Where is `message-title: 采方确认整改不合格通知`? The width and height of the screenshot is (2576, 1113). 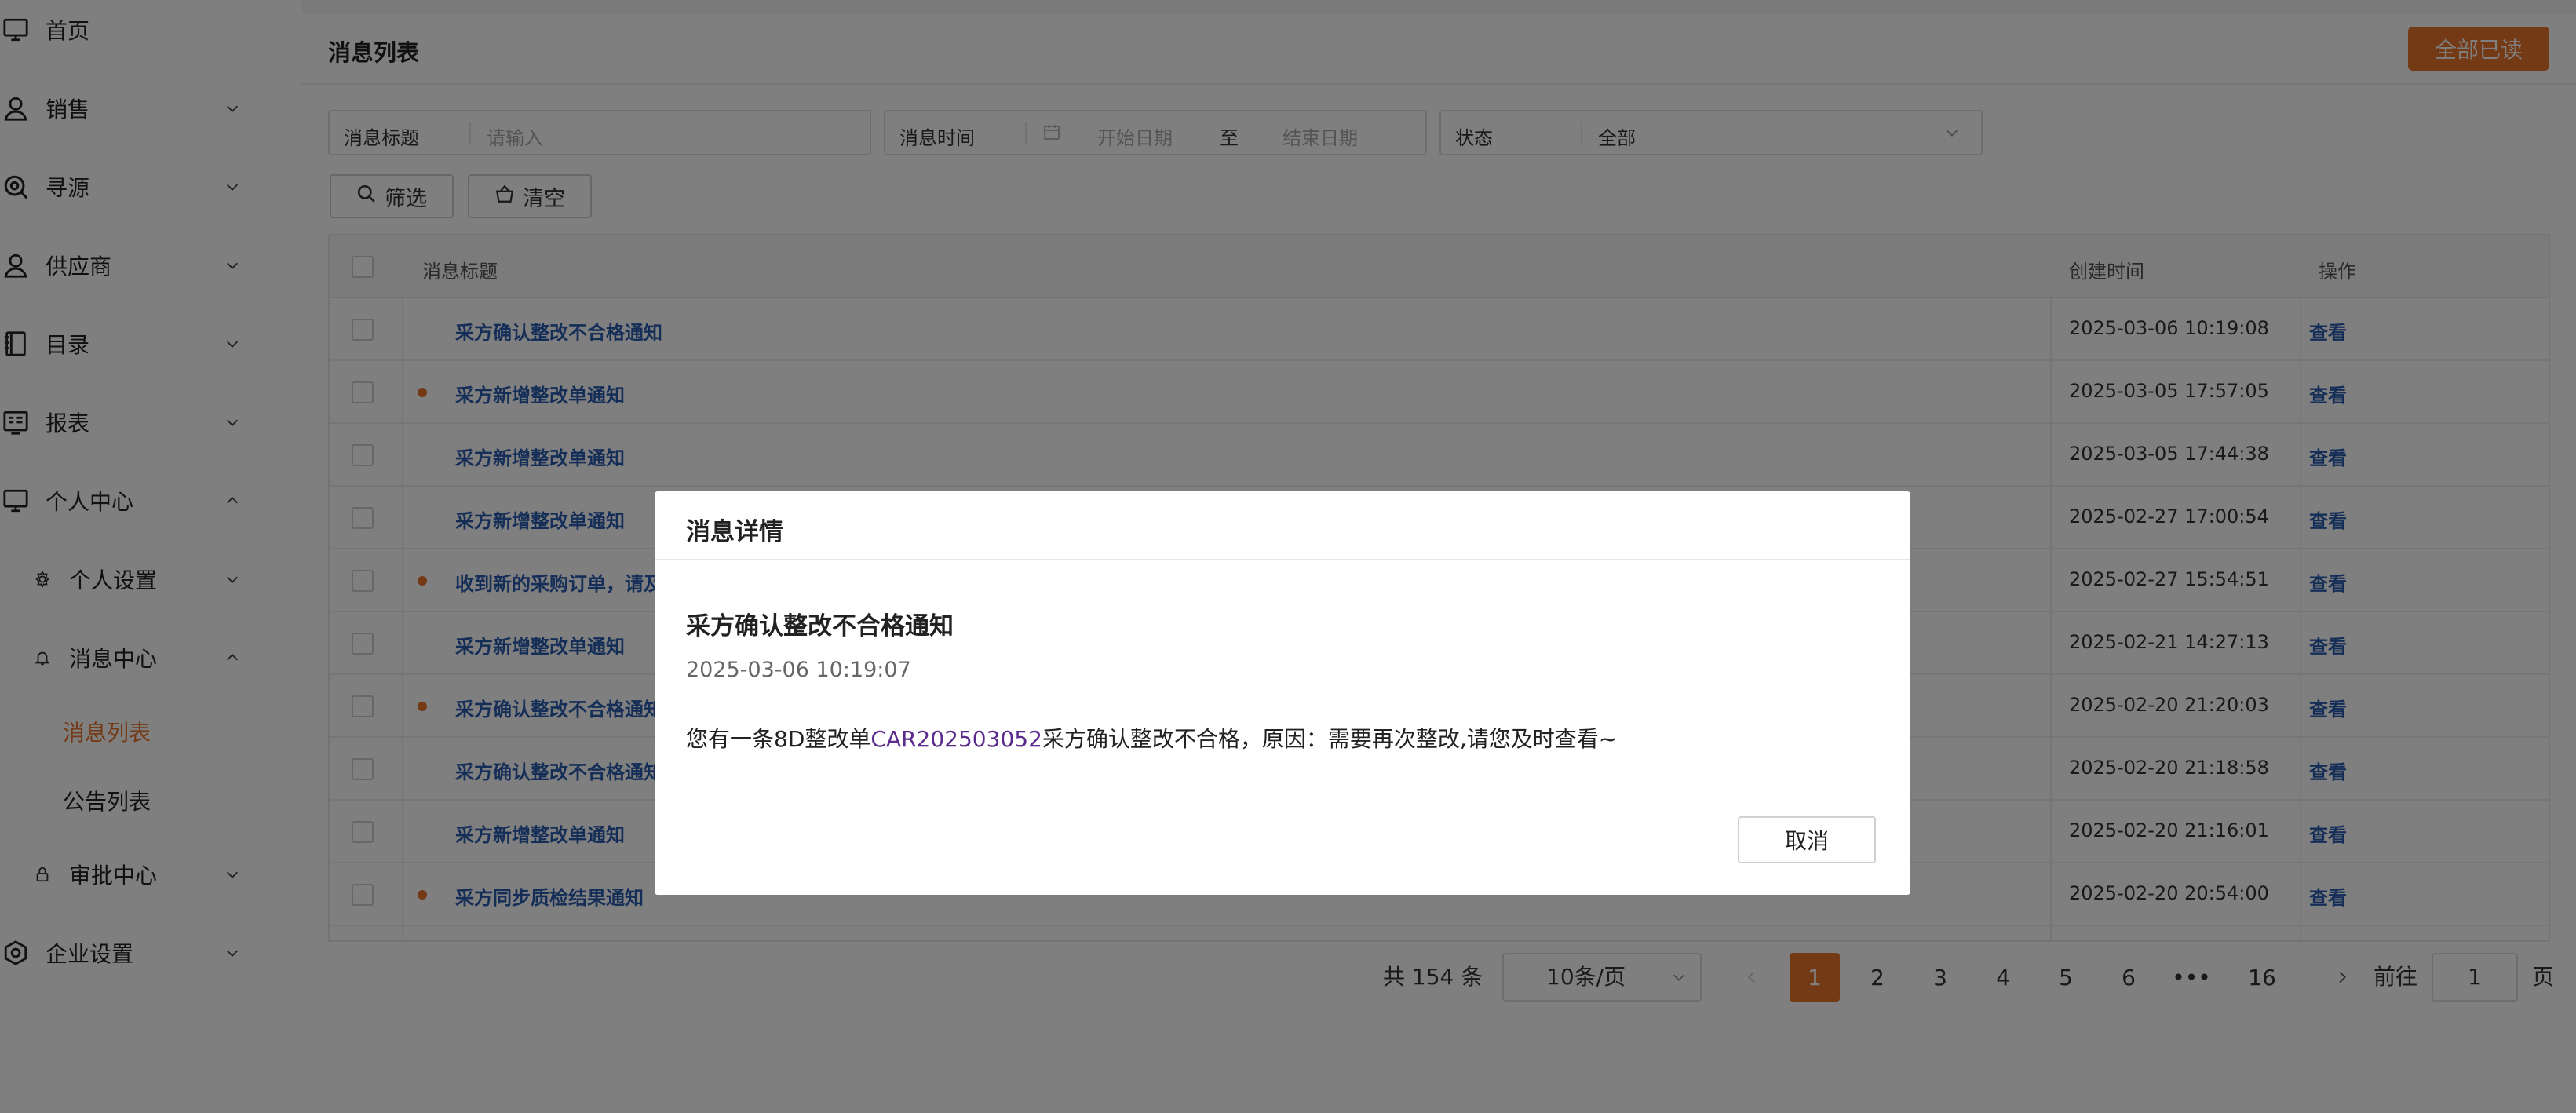 message-title: 采方确认整改不合格通知 is located at coordinates (820, 626).